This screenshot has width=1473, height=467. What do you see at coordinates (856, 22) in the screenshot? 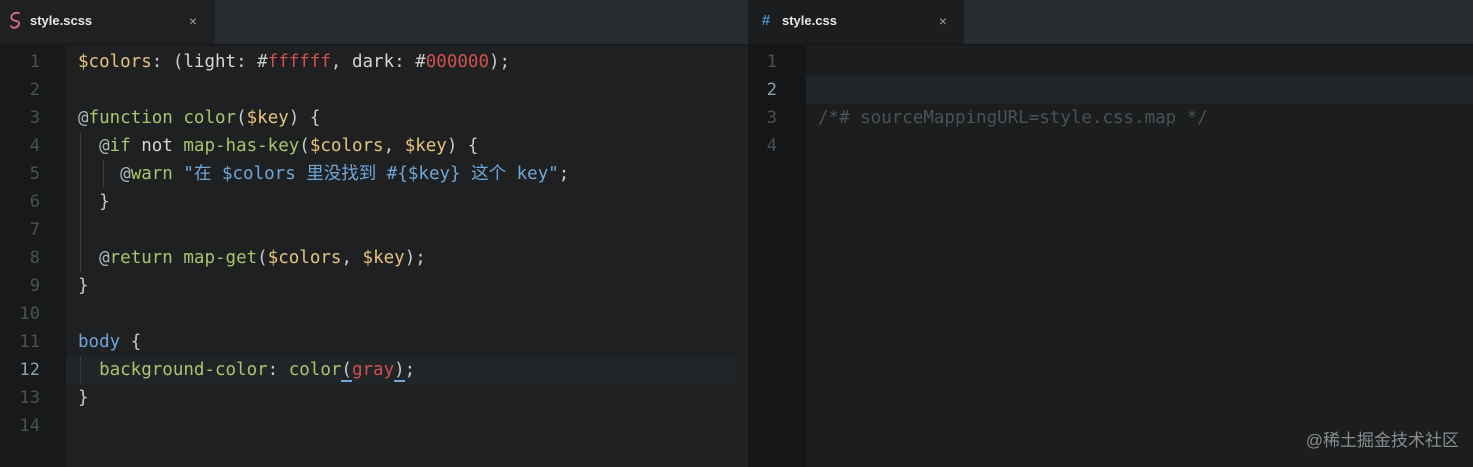
I see `tab-style-css: # style.css ×` at bounding box center [856, 22].